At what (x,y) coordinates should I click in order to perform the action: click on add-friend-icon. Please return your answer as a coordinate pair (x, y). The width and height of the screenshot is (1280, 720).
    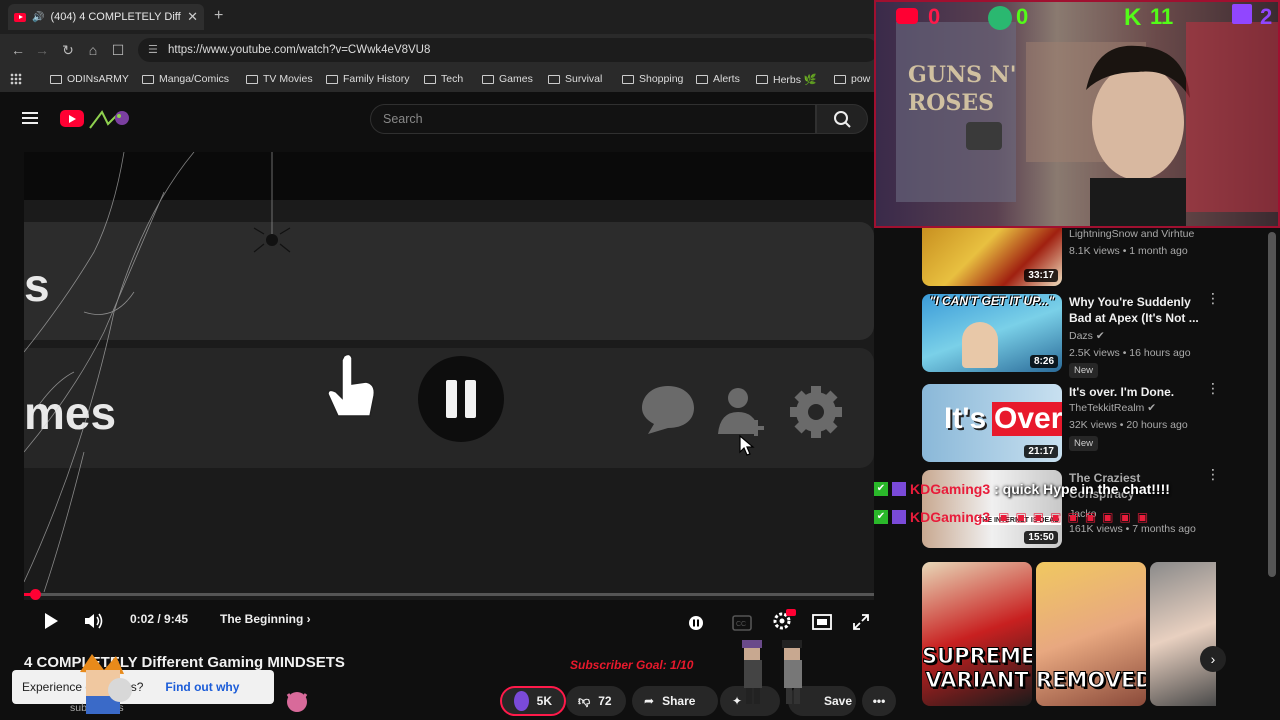
    Looking at the image, I should click on (741, 412).